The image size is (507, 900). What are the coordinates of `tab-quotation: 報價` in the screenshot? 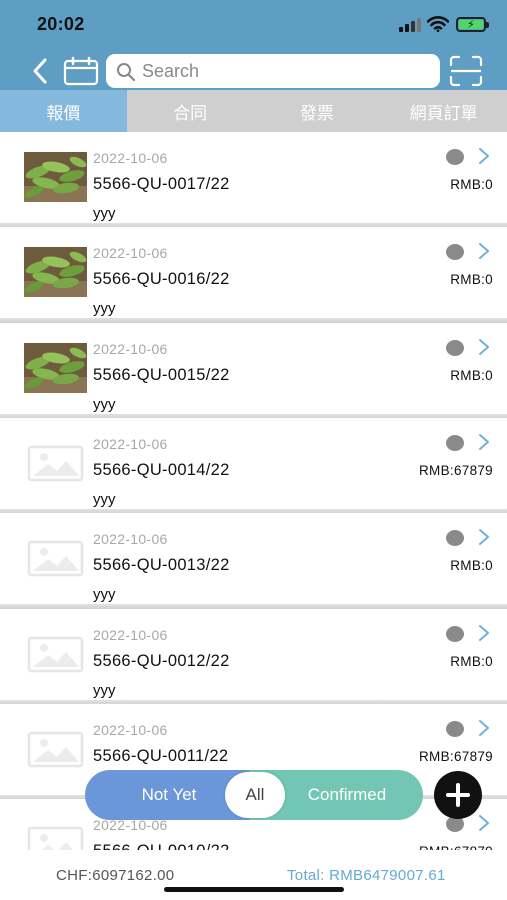 It's located at (63, 111).